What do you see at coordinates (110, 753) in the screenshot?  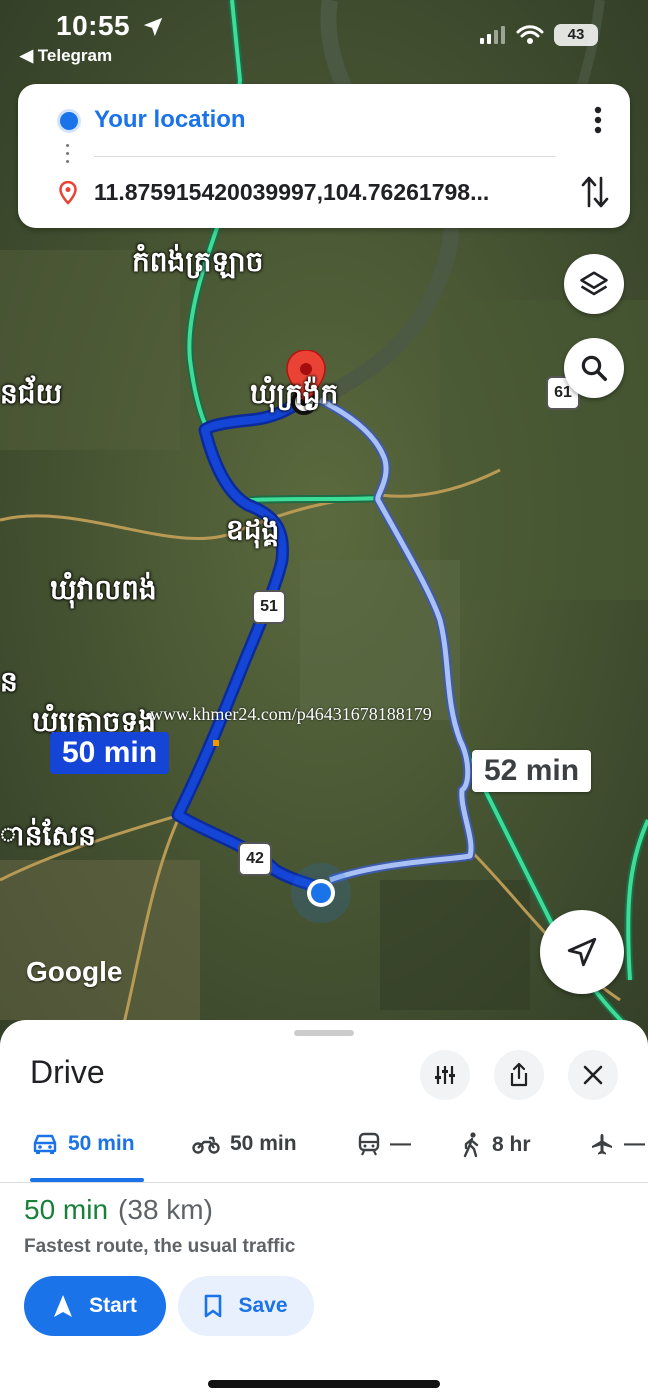 I see `route-time-main: 50 min` at bounding box center [110, 753].